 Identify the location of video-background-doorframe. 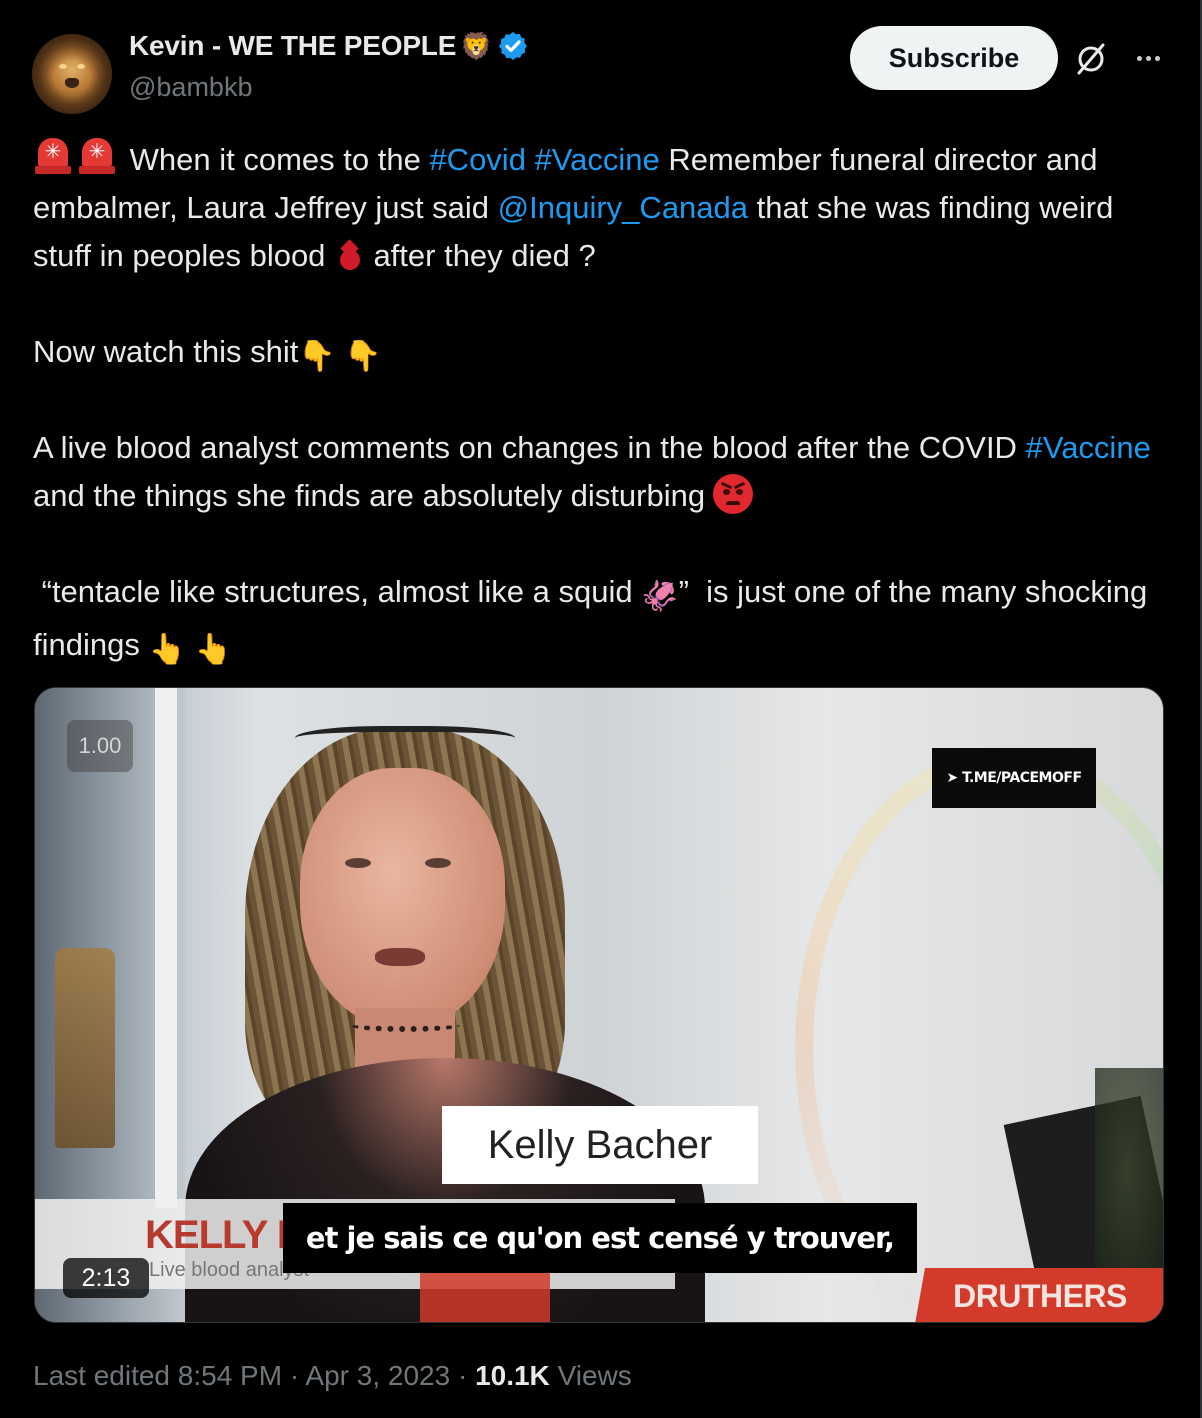
(166, 948).